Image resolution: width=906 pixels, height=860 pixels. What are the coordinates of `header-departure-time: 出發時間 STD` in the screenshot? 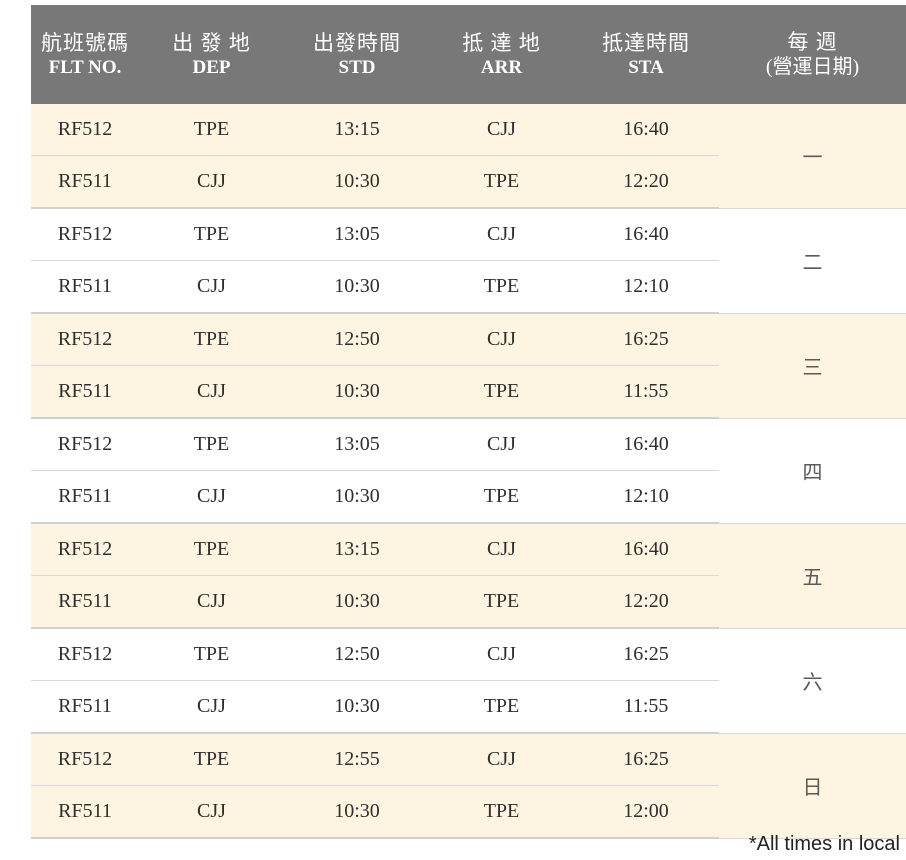 It's located at (357, 54).